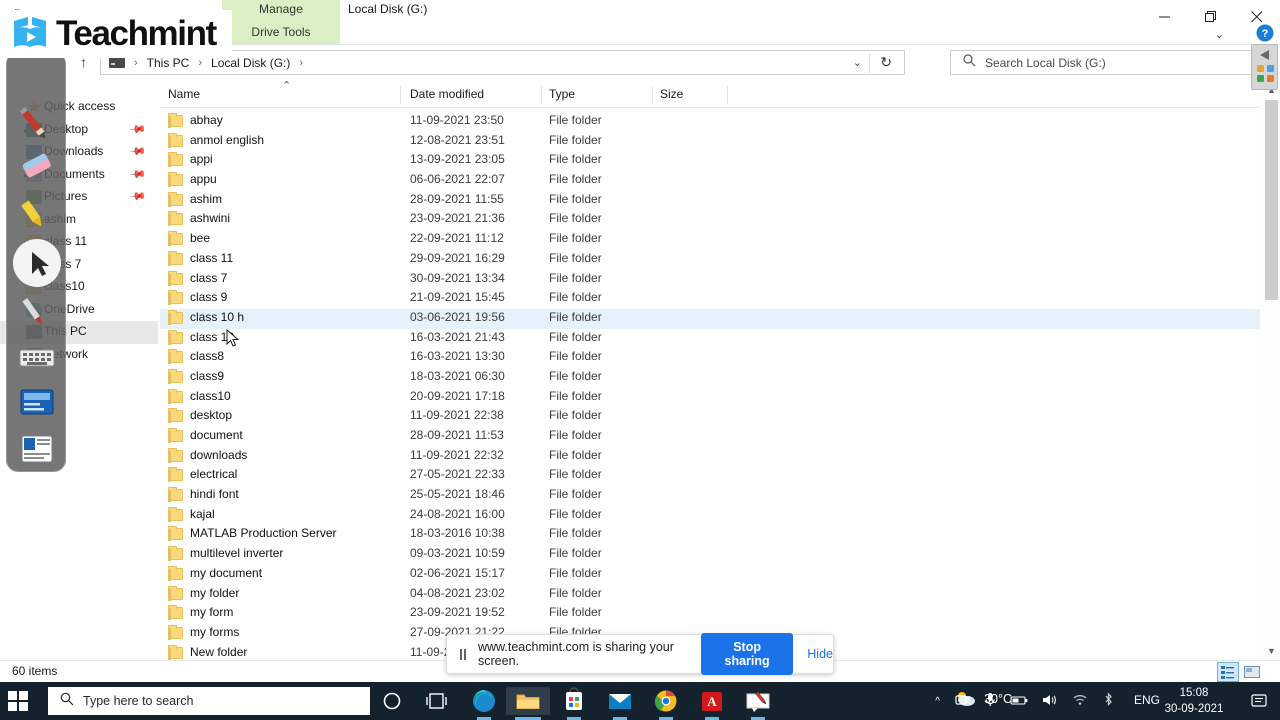 The width and height of the screenshot is (1280, 720). Describe the element at coordinates (1271, 200) in the screenshot. I see `scrollbar-thumb` at that location.